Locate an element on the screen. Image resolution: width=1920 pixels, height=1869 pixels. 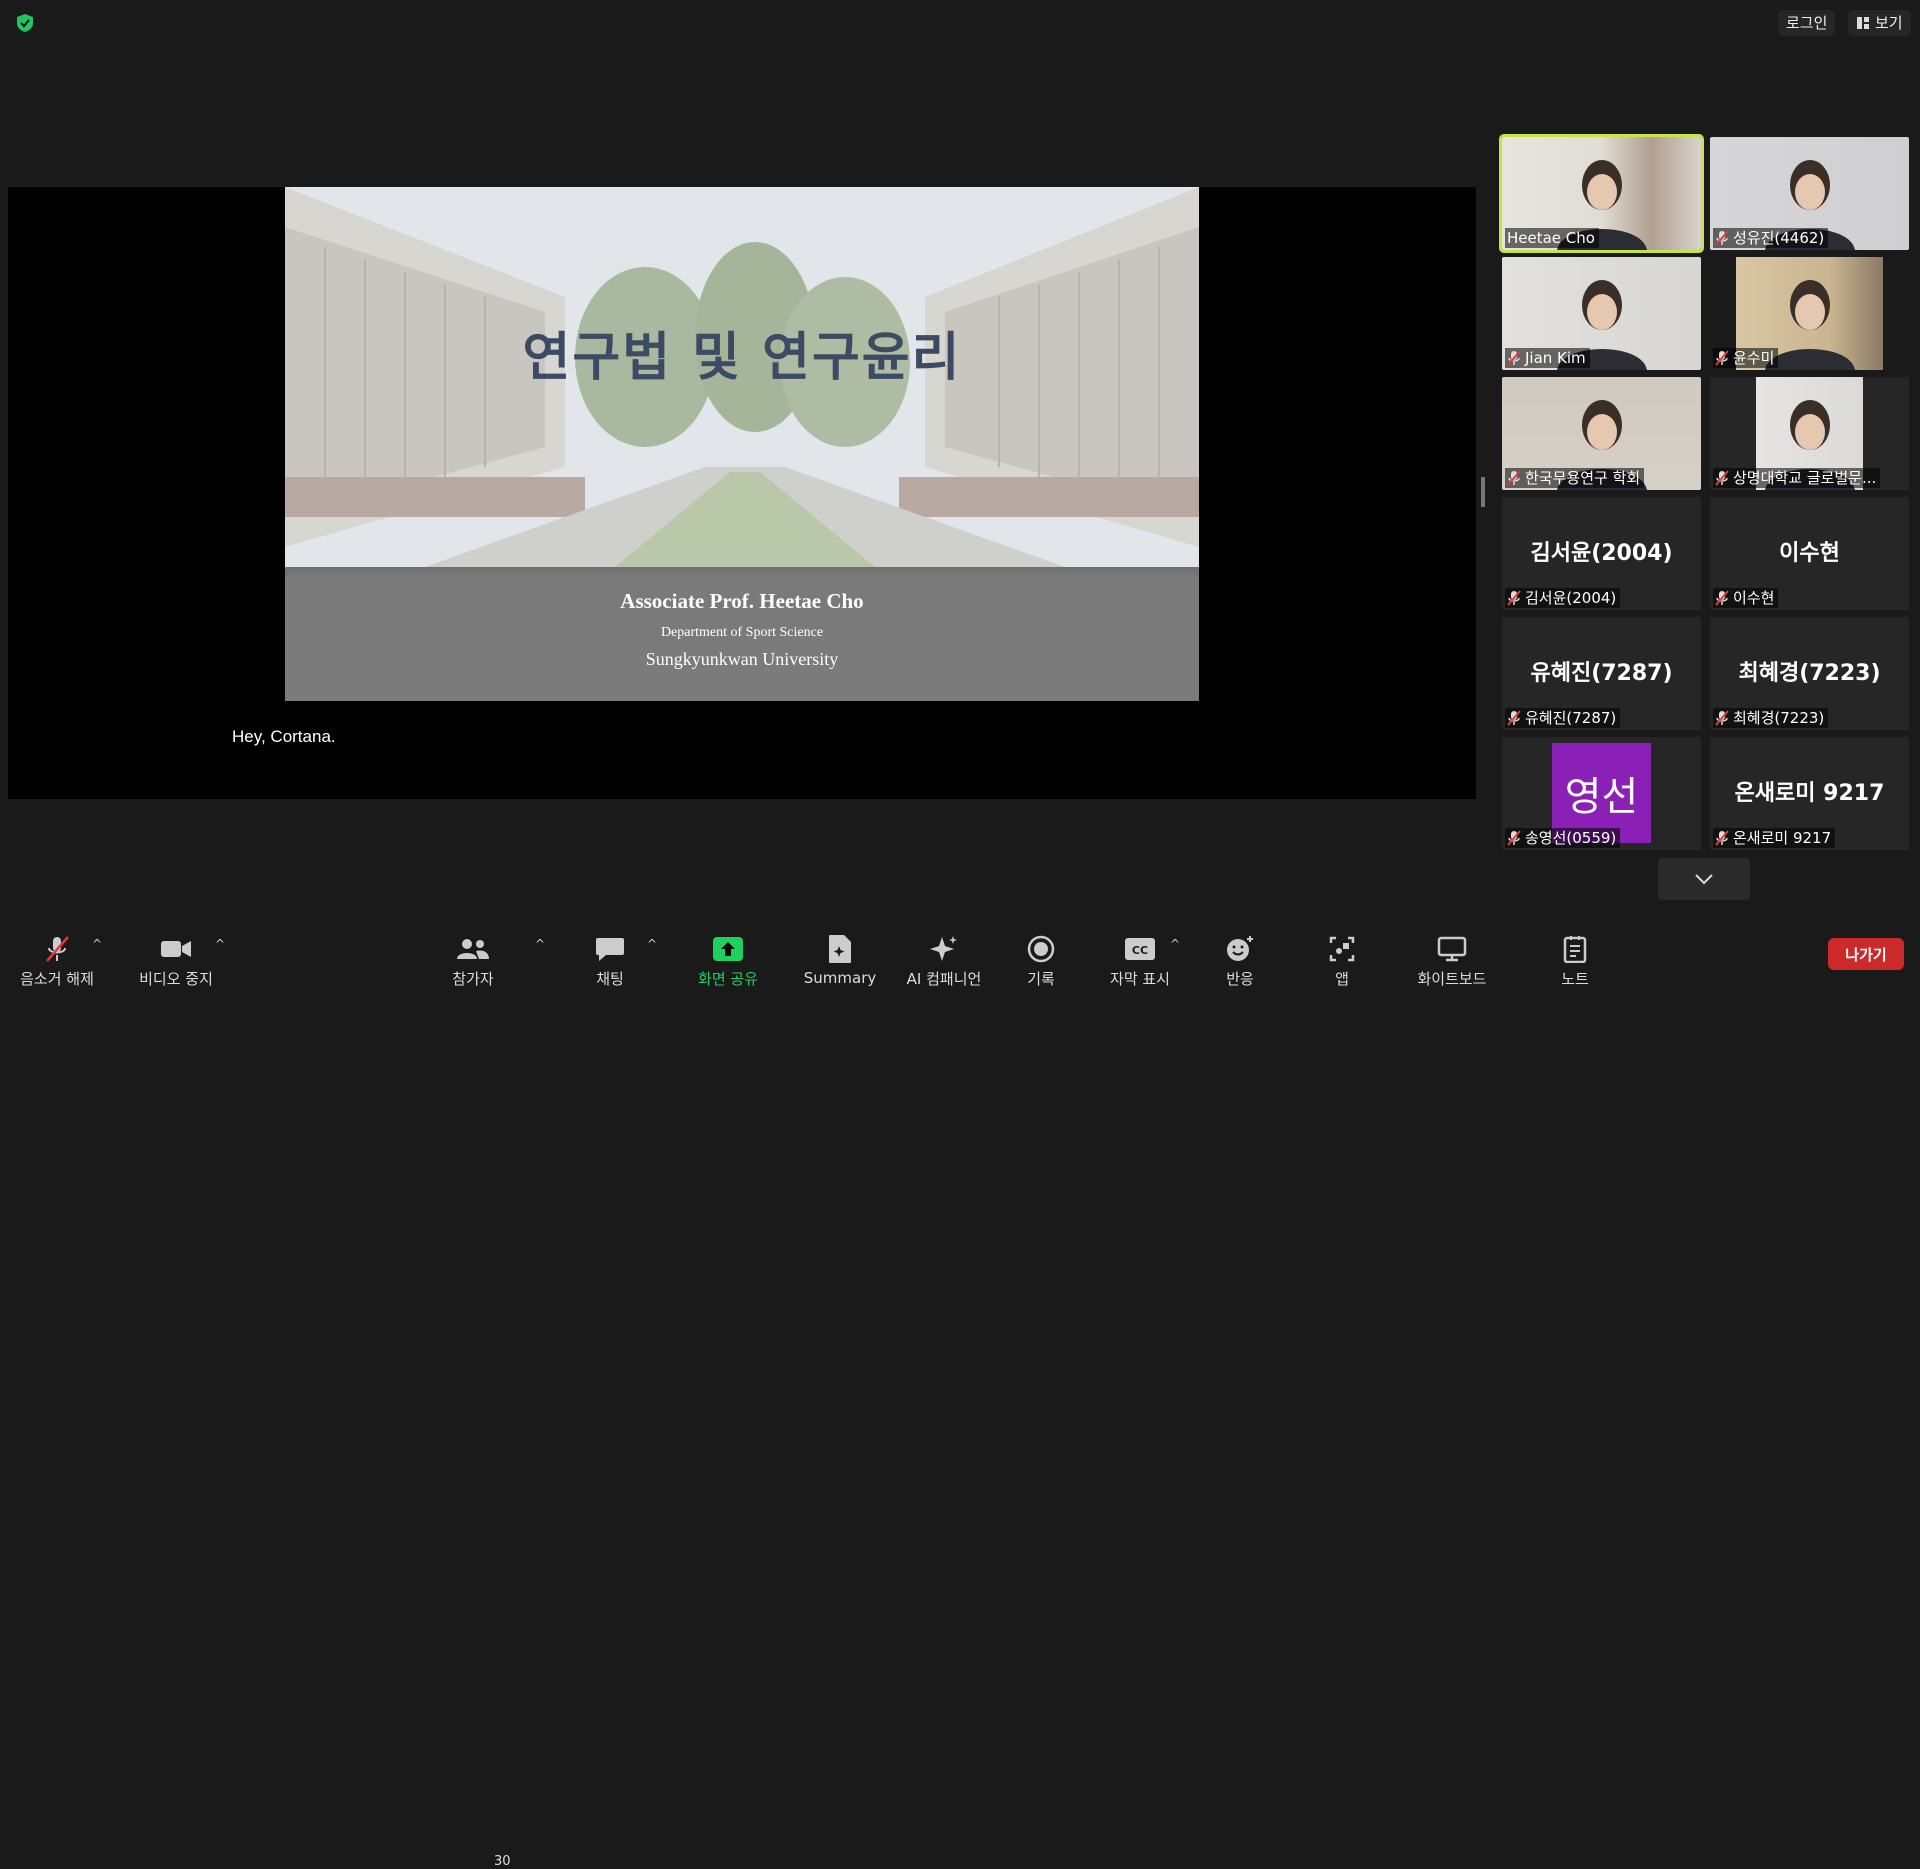
audio-options-caret: ^ is located at coordinates (97, 944).